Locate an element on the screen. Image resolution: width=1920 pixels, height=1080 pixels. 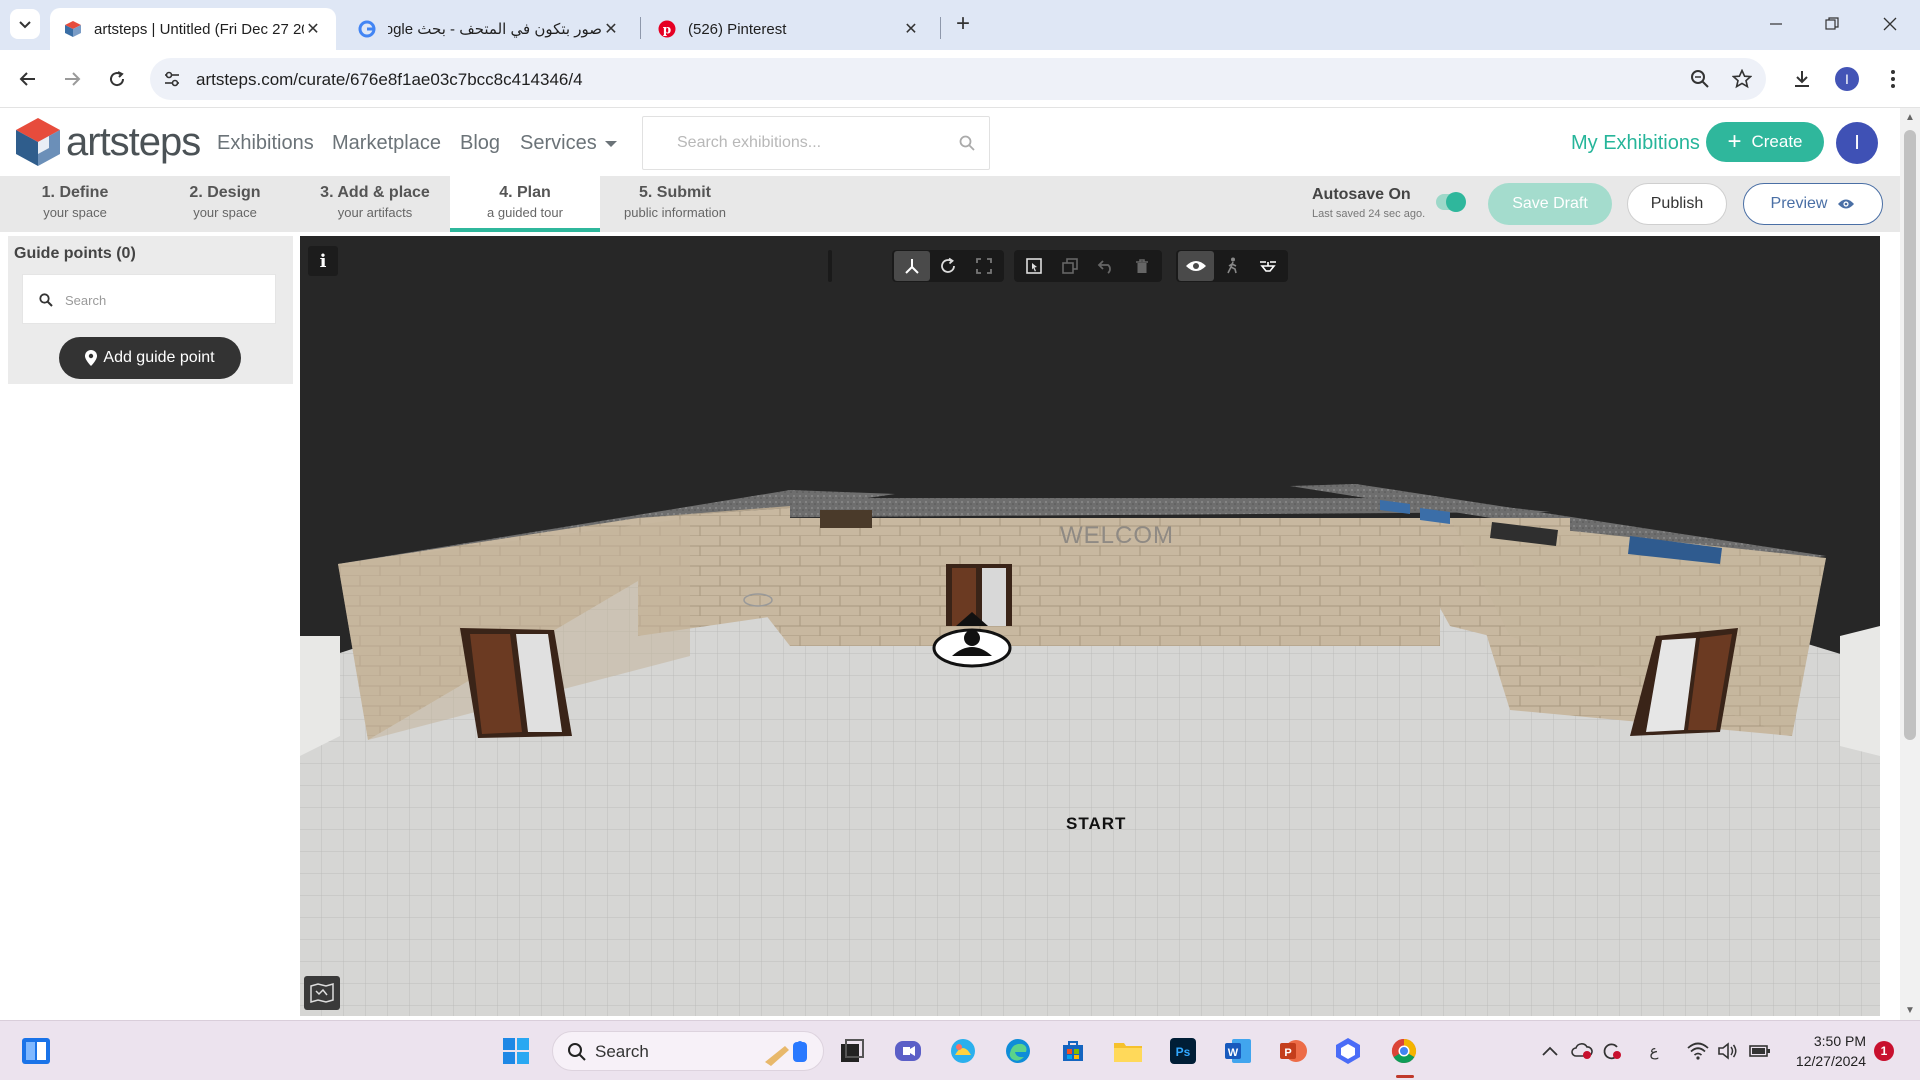
powerpoint-app: P is located at coordinates (1293, 1051).